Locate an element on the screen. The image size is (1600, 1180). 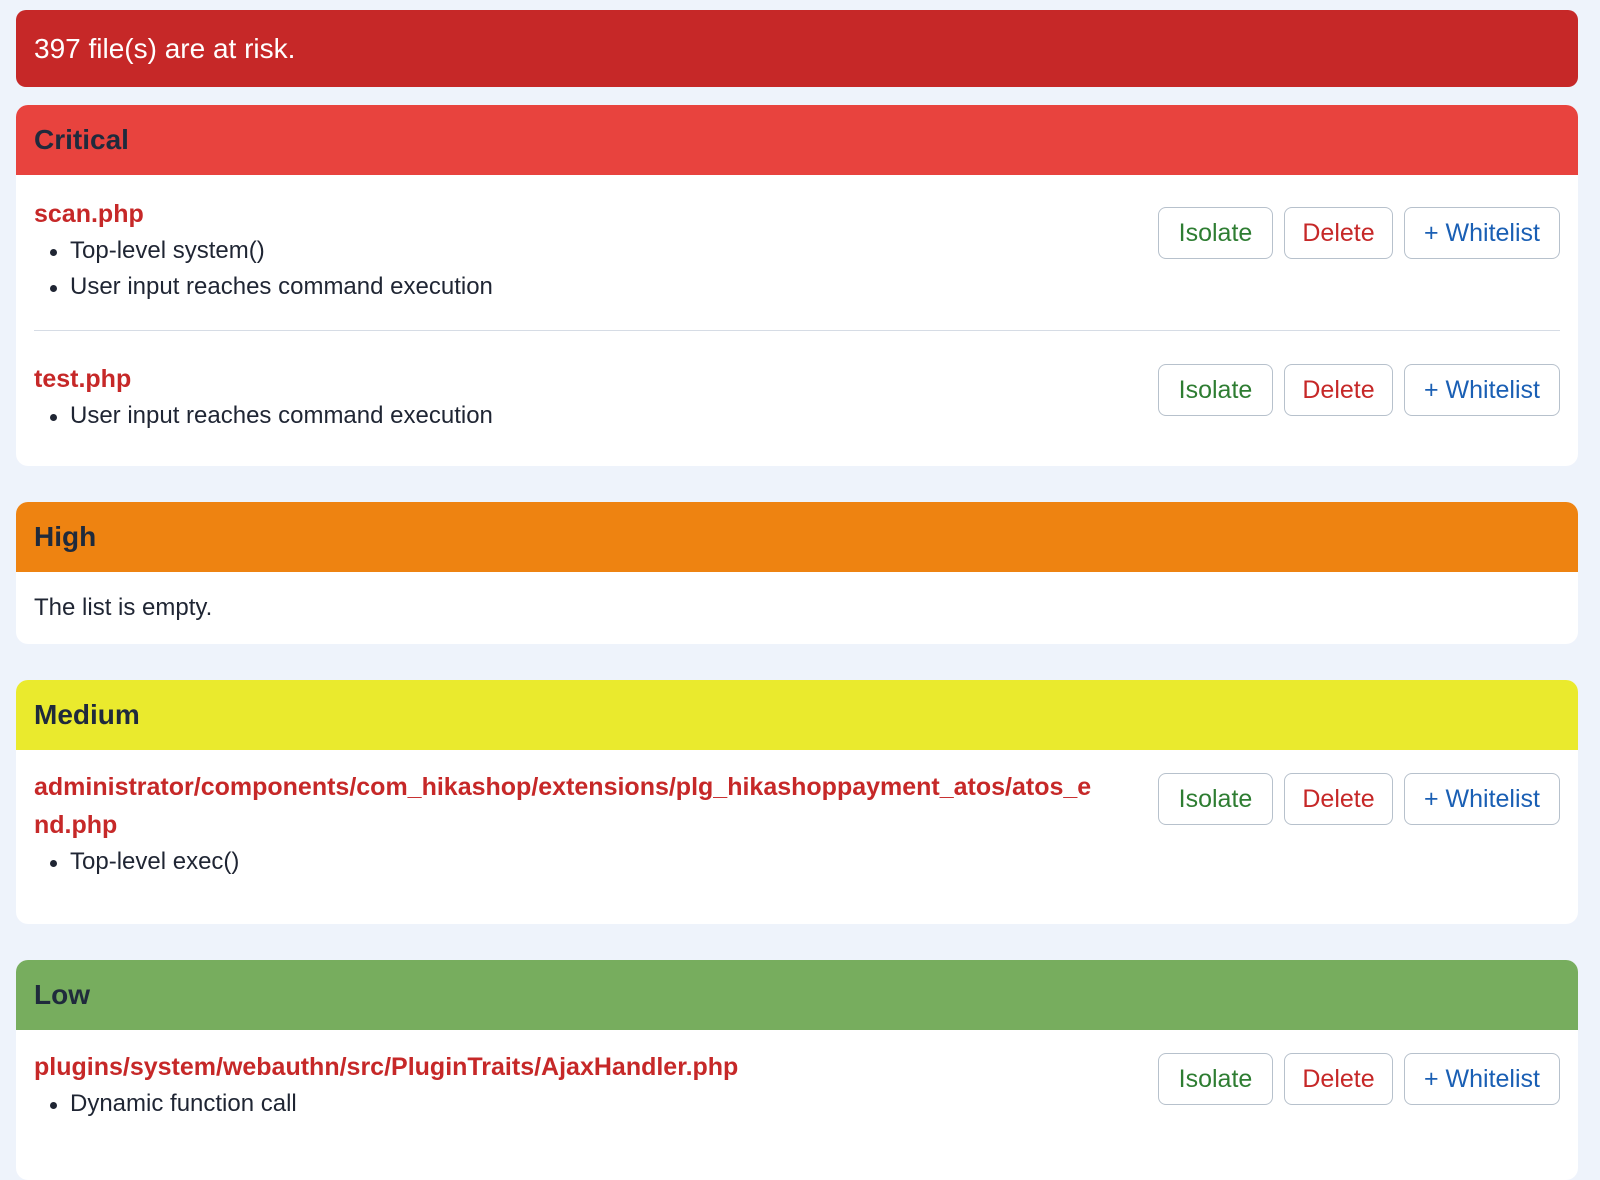
empty-list-message: The list is empty. is located at coordinates (123, 607).